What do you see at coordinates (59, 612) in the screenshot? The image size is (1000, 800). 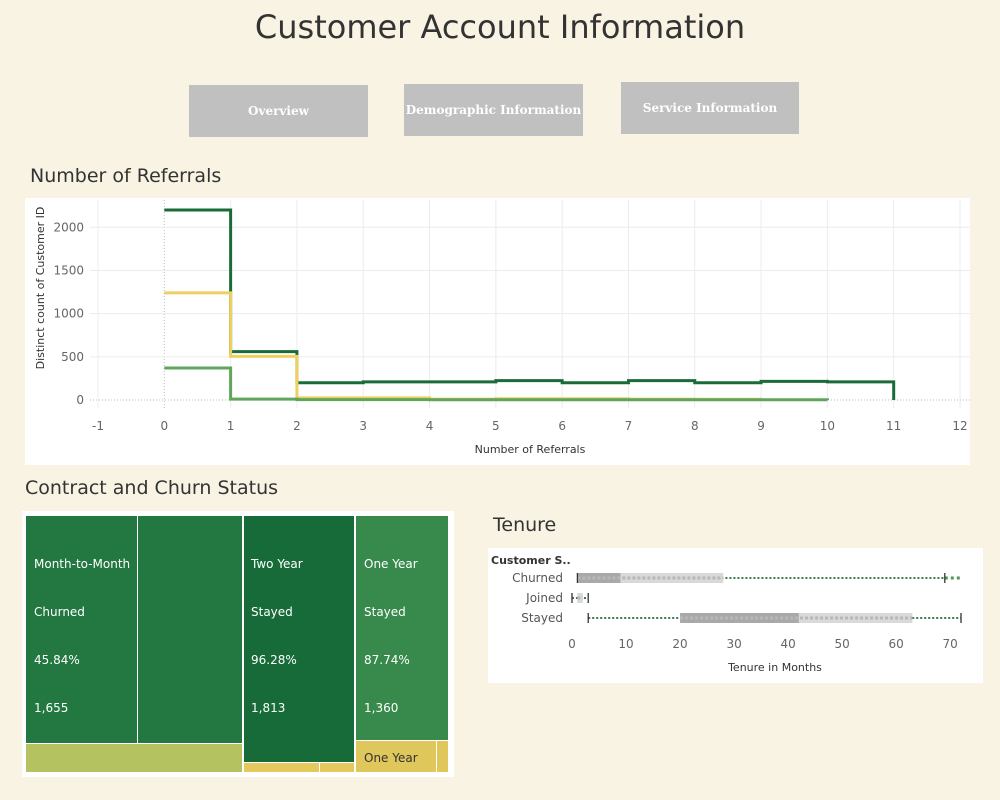 I see `treemap-label-line: Churned` at bounding box center [59, 612].